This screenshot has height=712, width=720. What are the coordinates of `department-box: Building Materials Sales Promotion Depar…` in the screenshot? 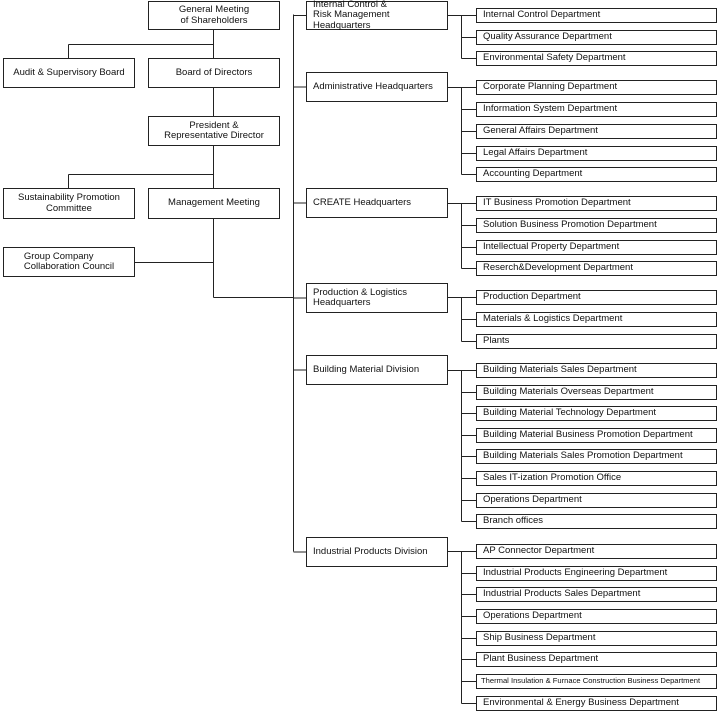 It's located at (596, 456).